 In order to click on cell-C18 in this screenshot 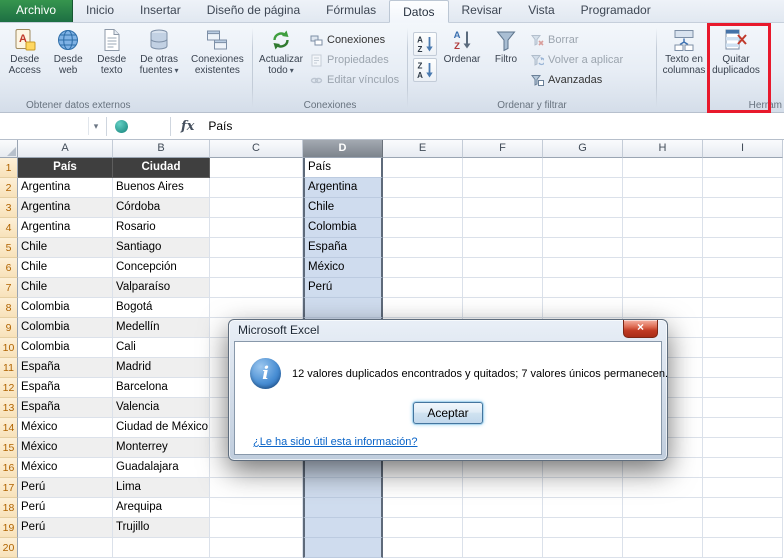, I will do `click(256, 508)`.